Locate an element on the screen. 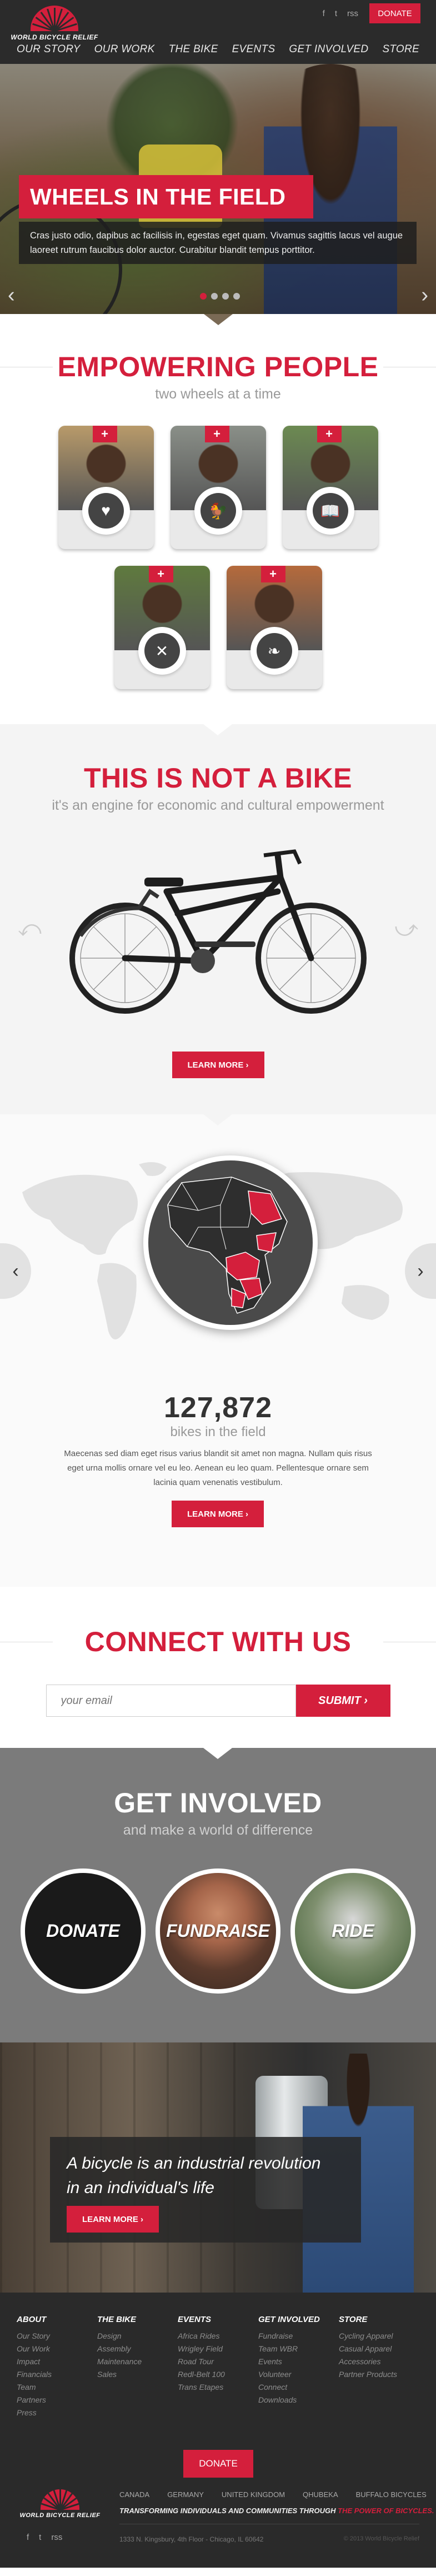 The image size is (436, 2576). bike-image is located at coordinates (218, 931).